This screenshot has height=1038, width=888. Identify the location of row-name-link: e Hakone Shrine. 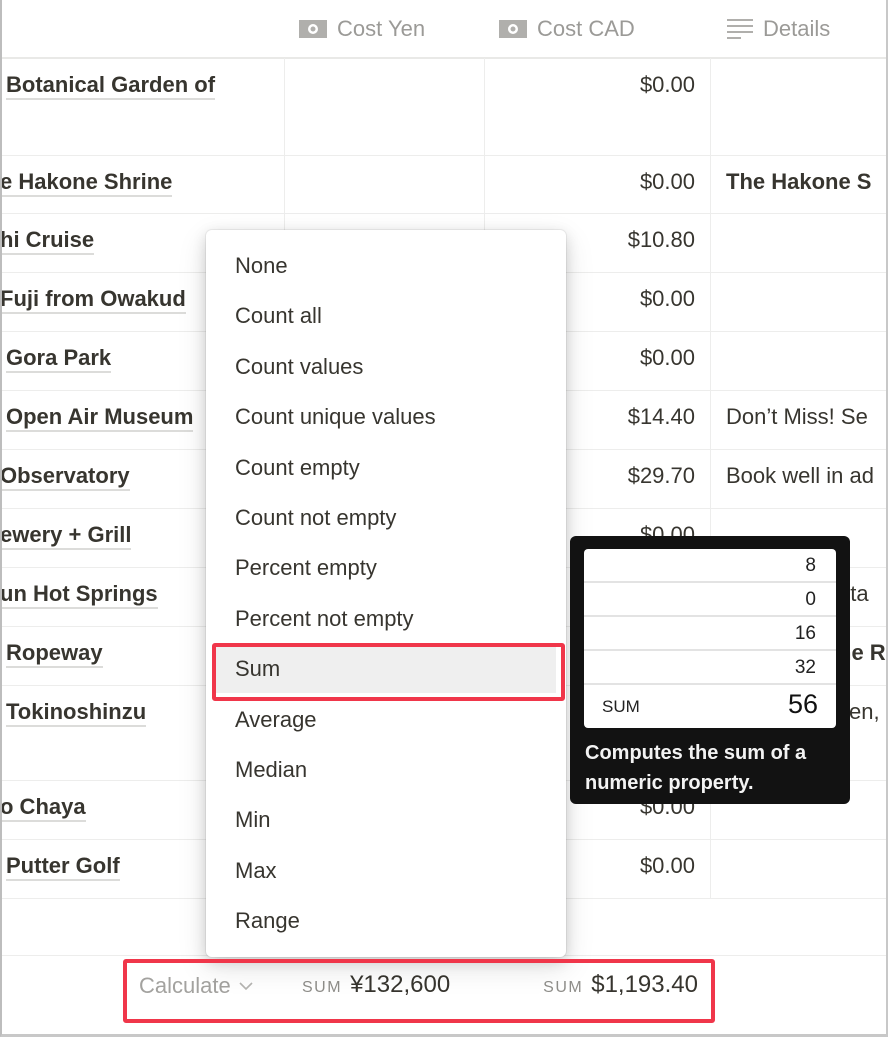
(86, 183).